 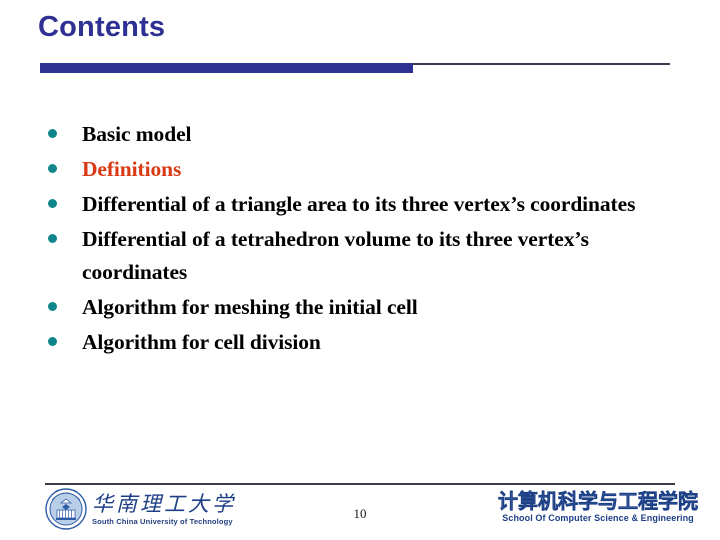 What do you see at coordinates (598, 501) in the screenshot?
I see `school-name-chinese: 计算机科学与工程学院` at bounding box center [598, 501].